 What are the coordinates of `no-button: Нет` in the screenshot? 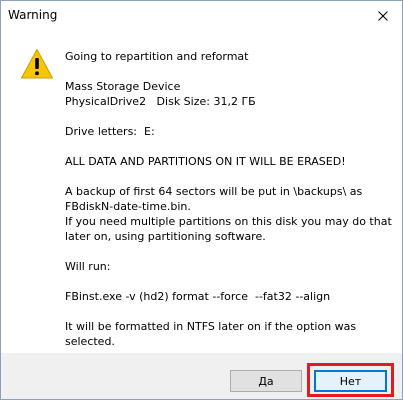 It's located at (350, 381).